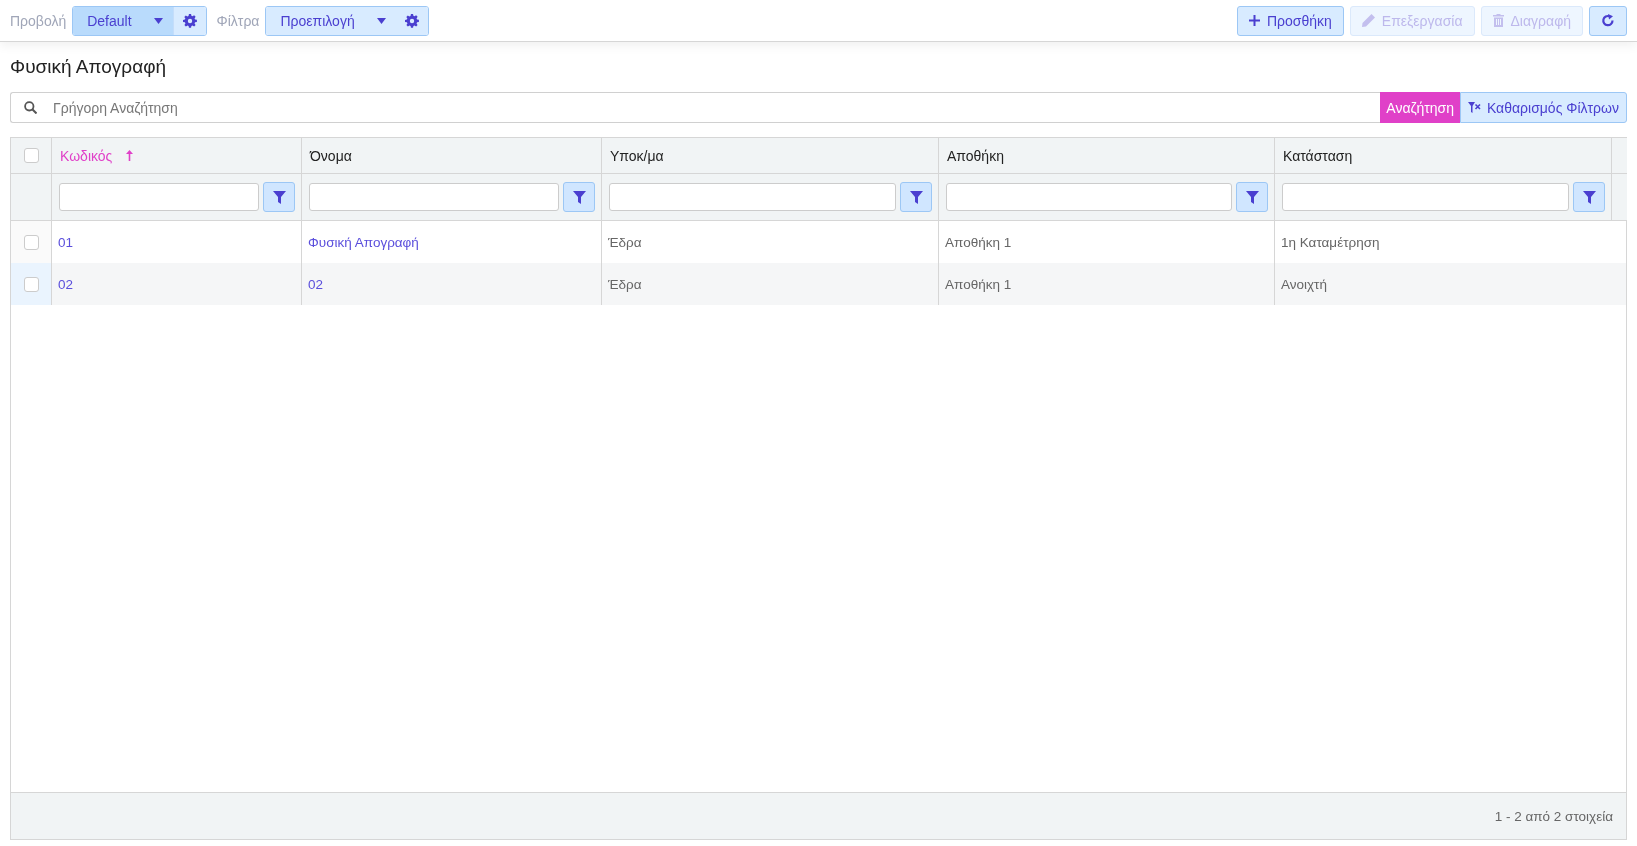 Image resolution: width=1637 pixels, height=846 pixels. What do you see at coordinates (1543, 107) in the screenshot?
I see `clear-filters-button: Καθαρισμός Φίλτρων` at bounding box center [1543, 107].